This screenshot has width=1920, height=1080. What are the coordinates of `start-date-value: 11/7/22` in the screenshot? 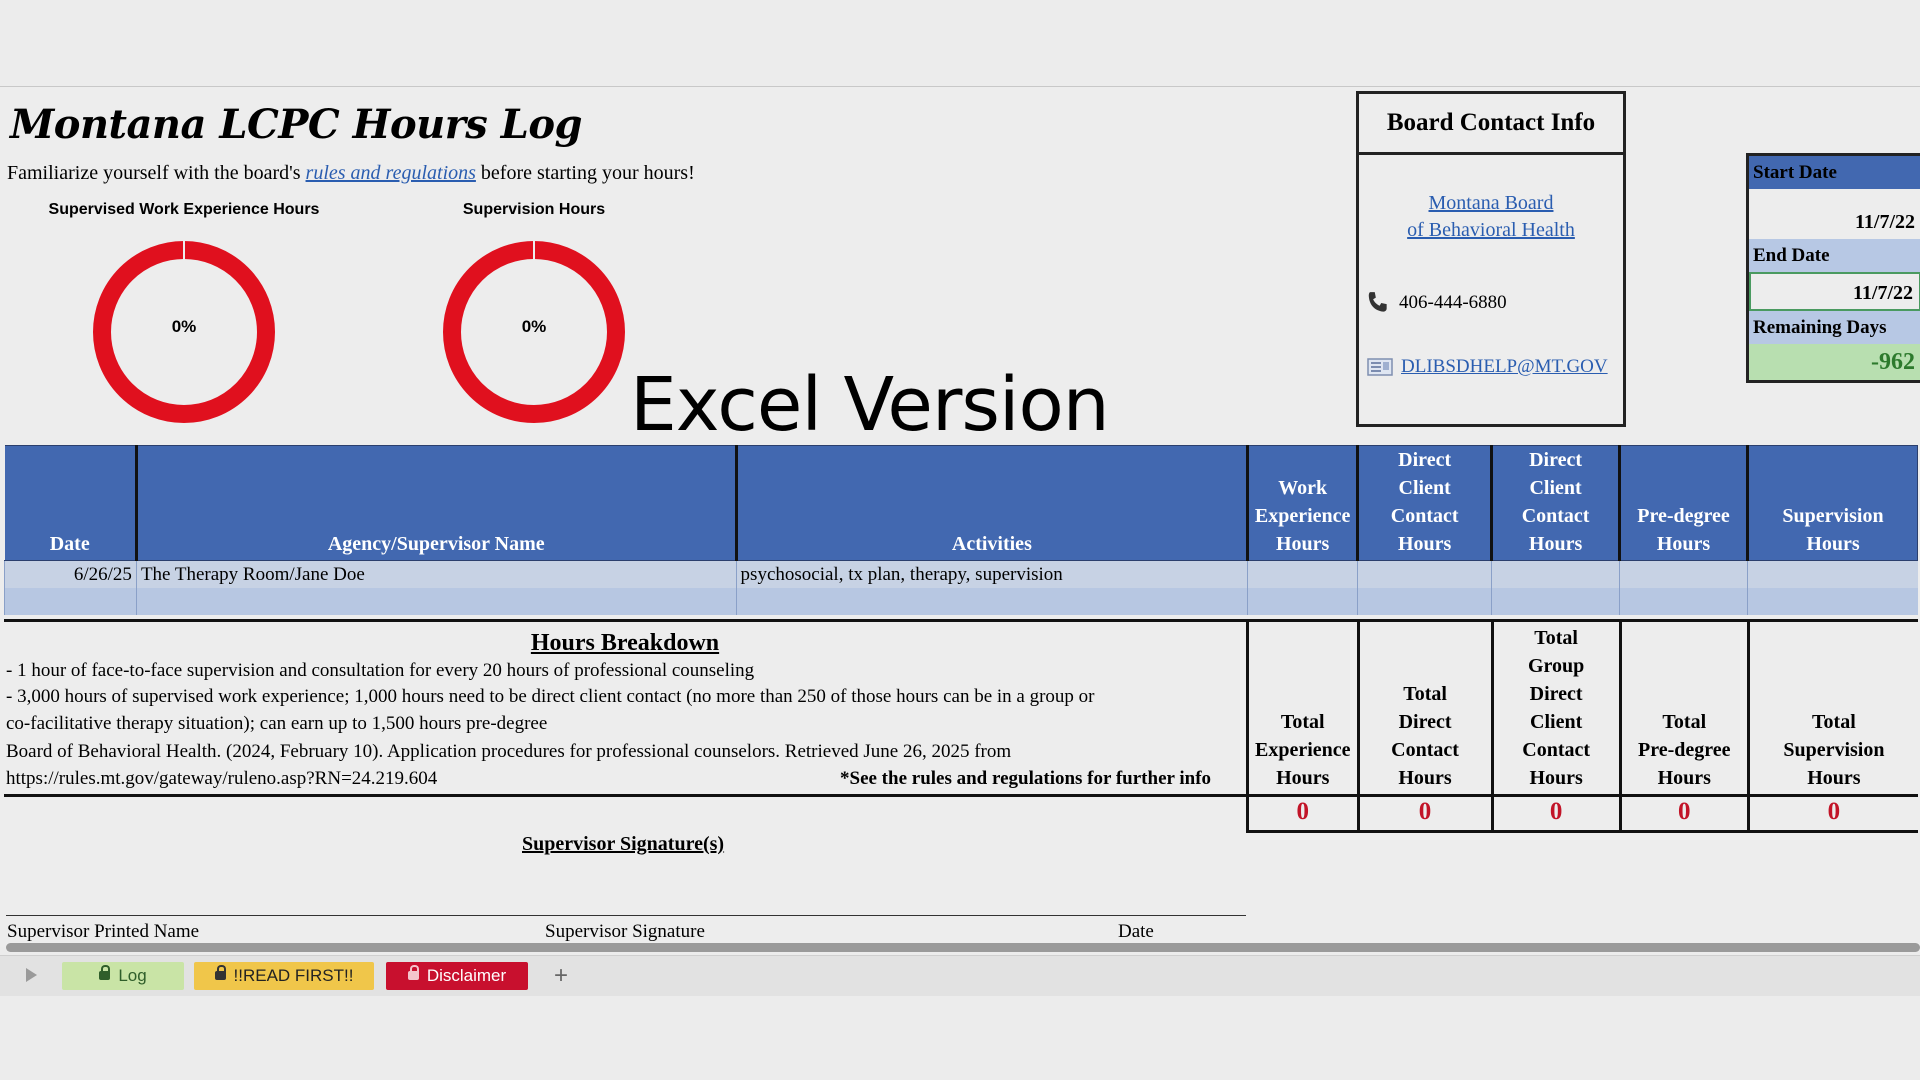 It's located at (1834, 214).